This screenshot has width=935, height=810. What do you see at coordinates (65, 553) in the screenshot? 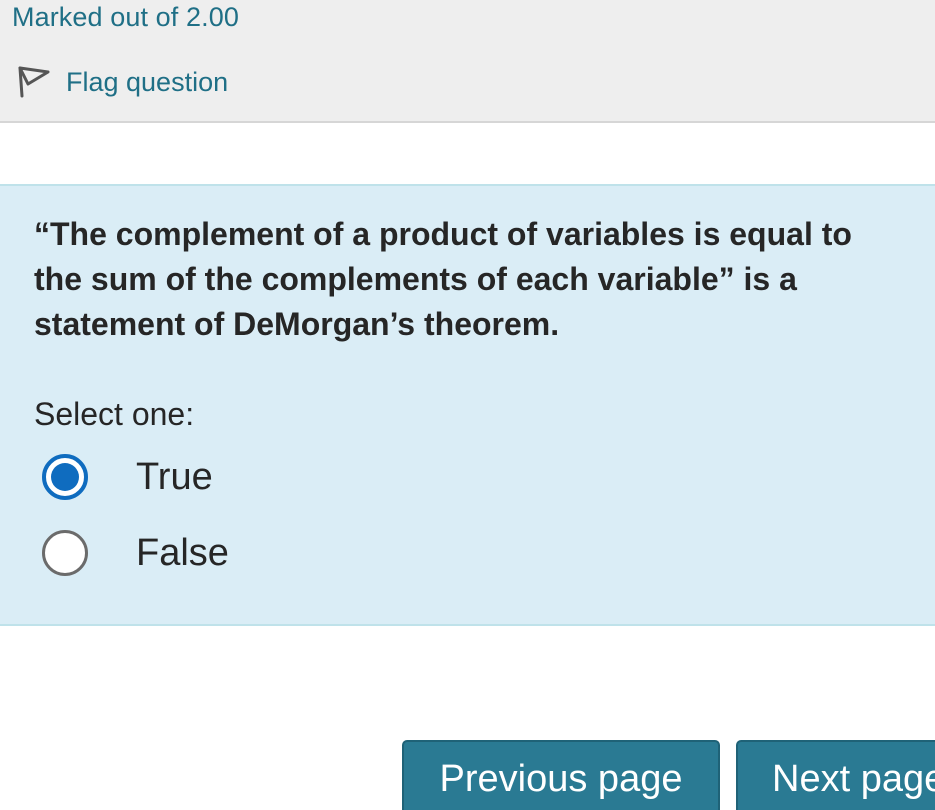
I see `radio-false` at bounding box center [65, 553].